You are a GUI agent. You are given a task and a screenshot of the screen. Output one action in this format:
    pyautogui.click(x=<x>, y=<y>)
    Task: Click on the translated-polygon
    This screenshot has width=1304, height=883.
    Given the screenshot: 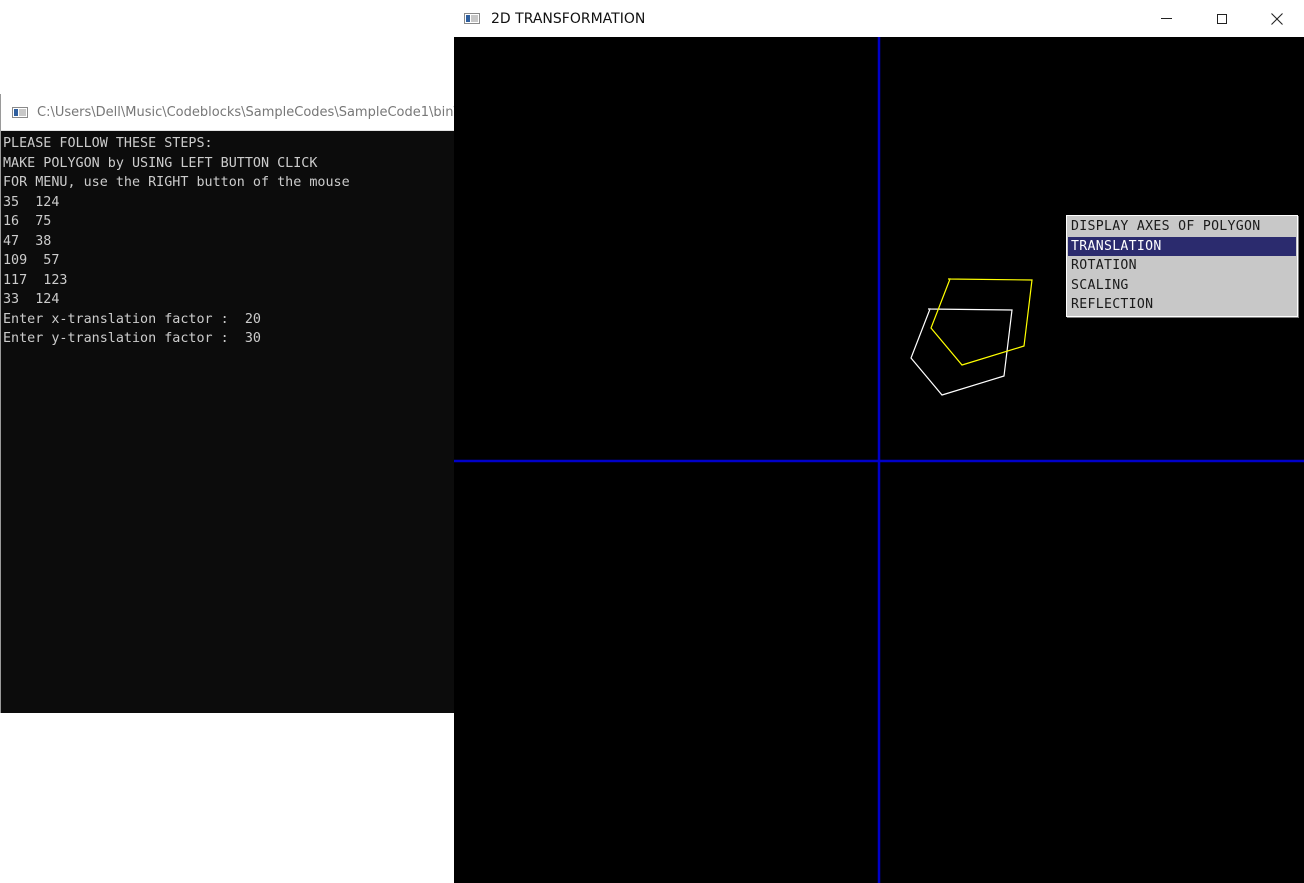 What is the action you would take?
    pyautogui.click(x=981, y=322)
    